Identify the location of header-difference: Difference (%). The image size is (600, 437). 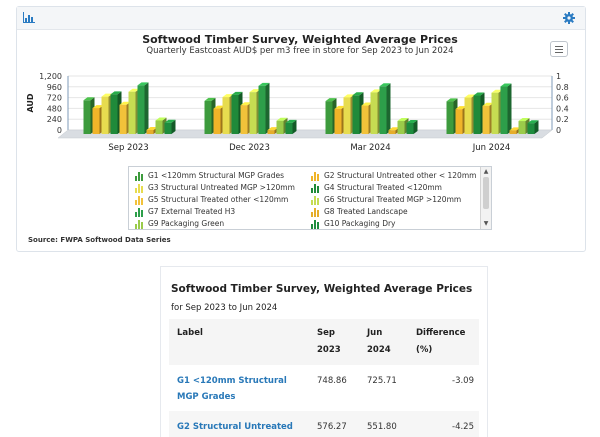
(445, 342).